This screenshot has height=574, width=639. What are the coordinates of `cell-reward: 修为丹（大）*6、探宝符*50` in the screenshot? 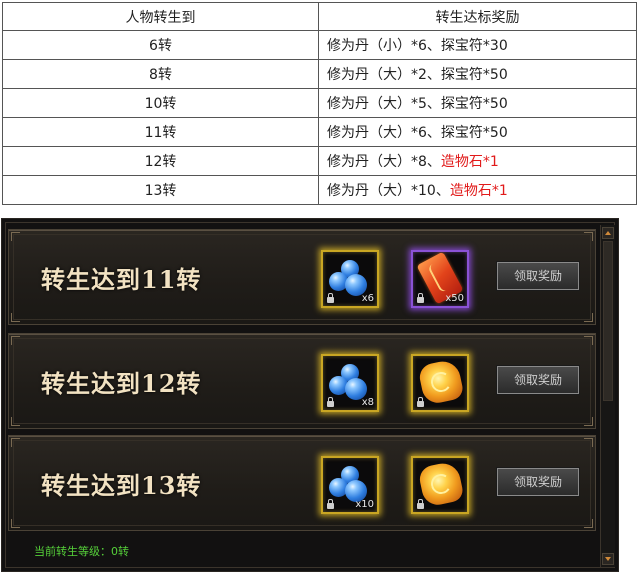 It's located at (477, 132).